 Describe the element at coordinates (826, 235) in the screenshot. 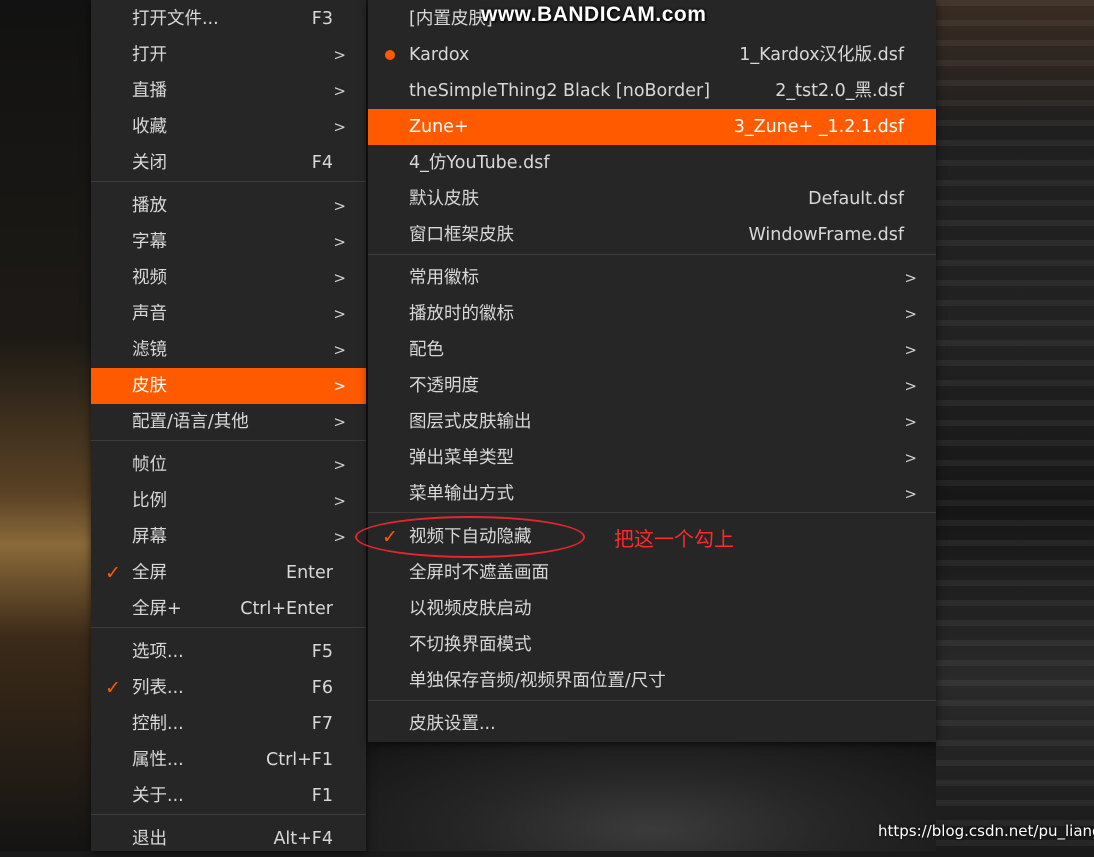

I see `skin-menu-item-shortcut: WindowFrame.dsf` at that location.